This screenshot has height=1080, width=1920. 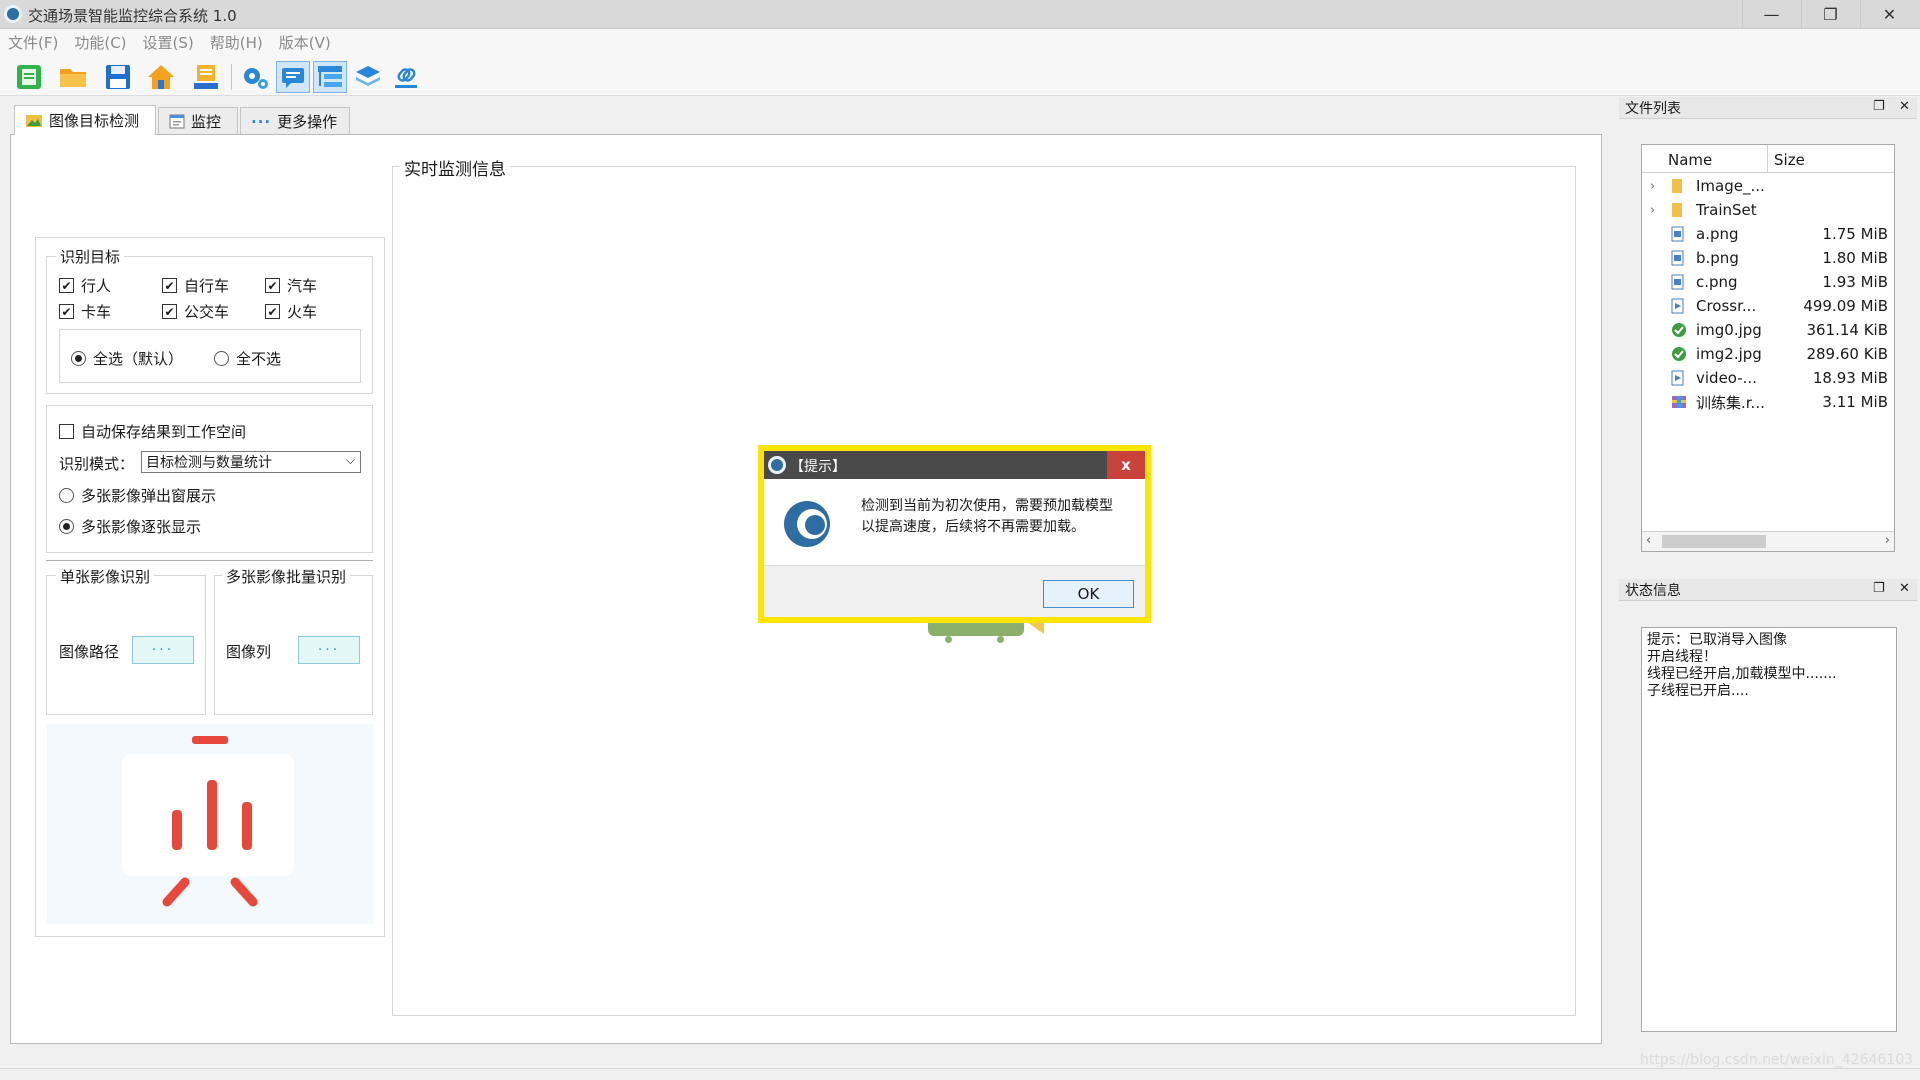 What do you see at coordinates (329, 650) in the screenshot?
I see `image-list-browse-button: ···` at bounding box center [329, 650].